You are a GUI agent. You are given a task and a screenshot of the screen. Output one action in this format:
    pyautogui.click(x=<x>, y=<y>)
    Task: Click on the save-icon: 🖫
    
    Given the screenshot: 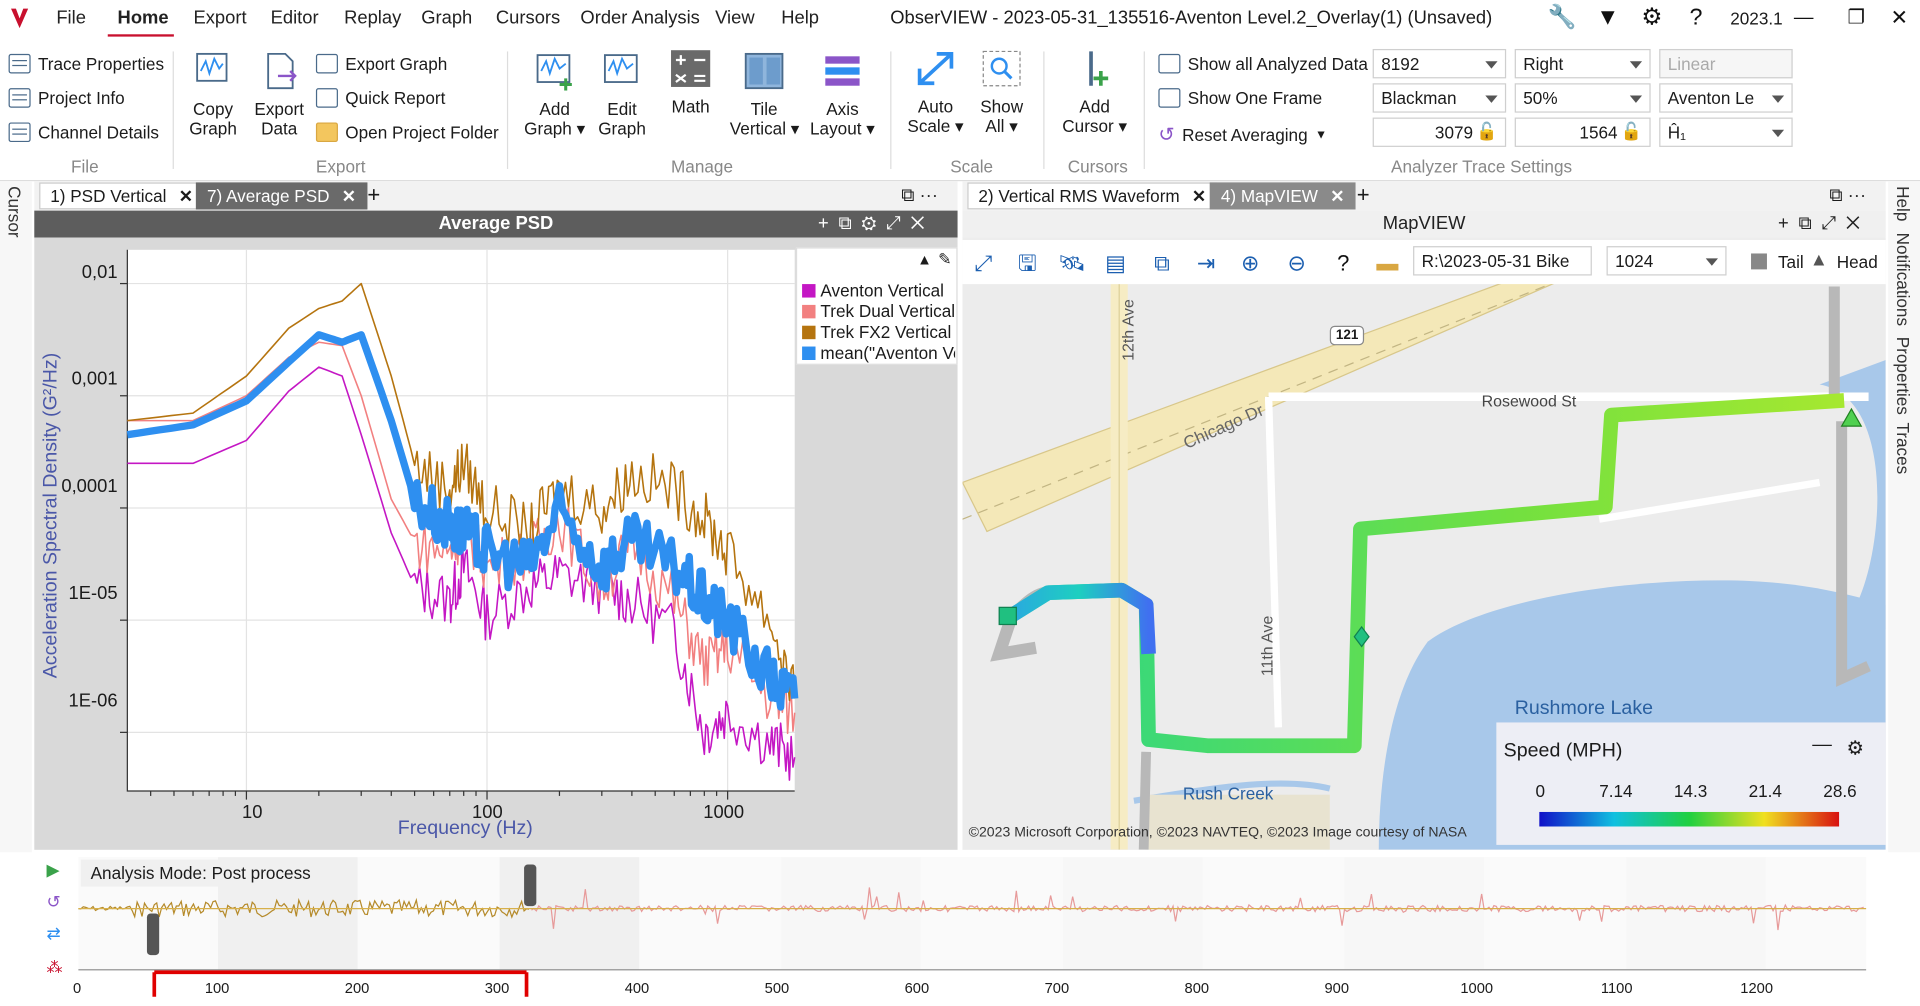 What is the action you would take?
    pyautogui.click(x=1027, y=263)
    